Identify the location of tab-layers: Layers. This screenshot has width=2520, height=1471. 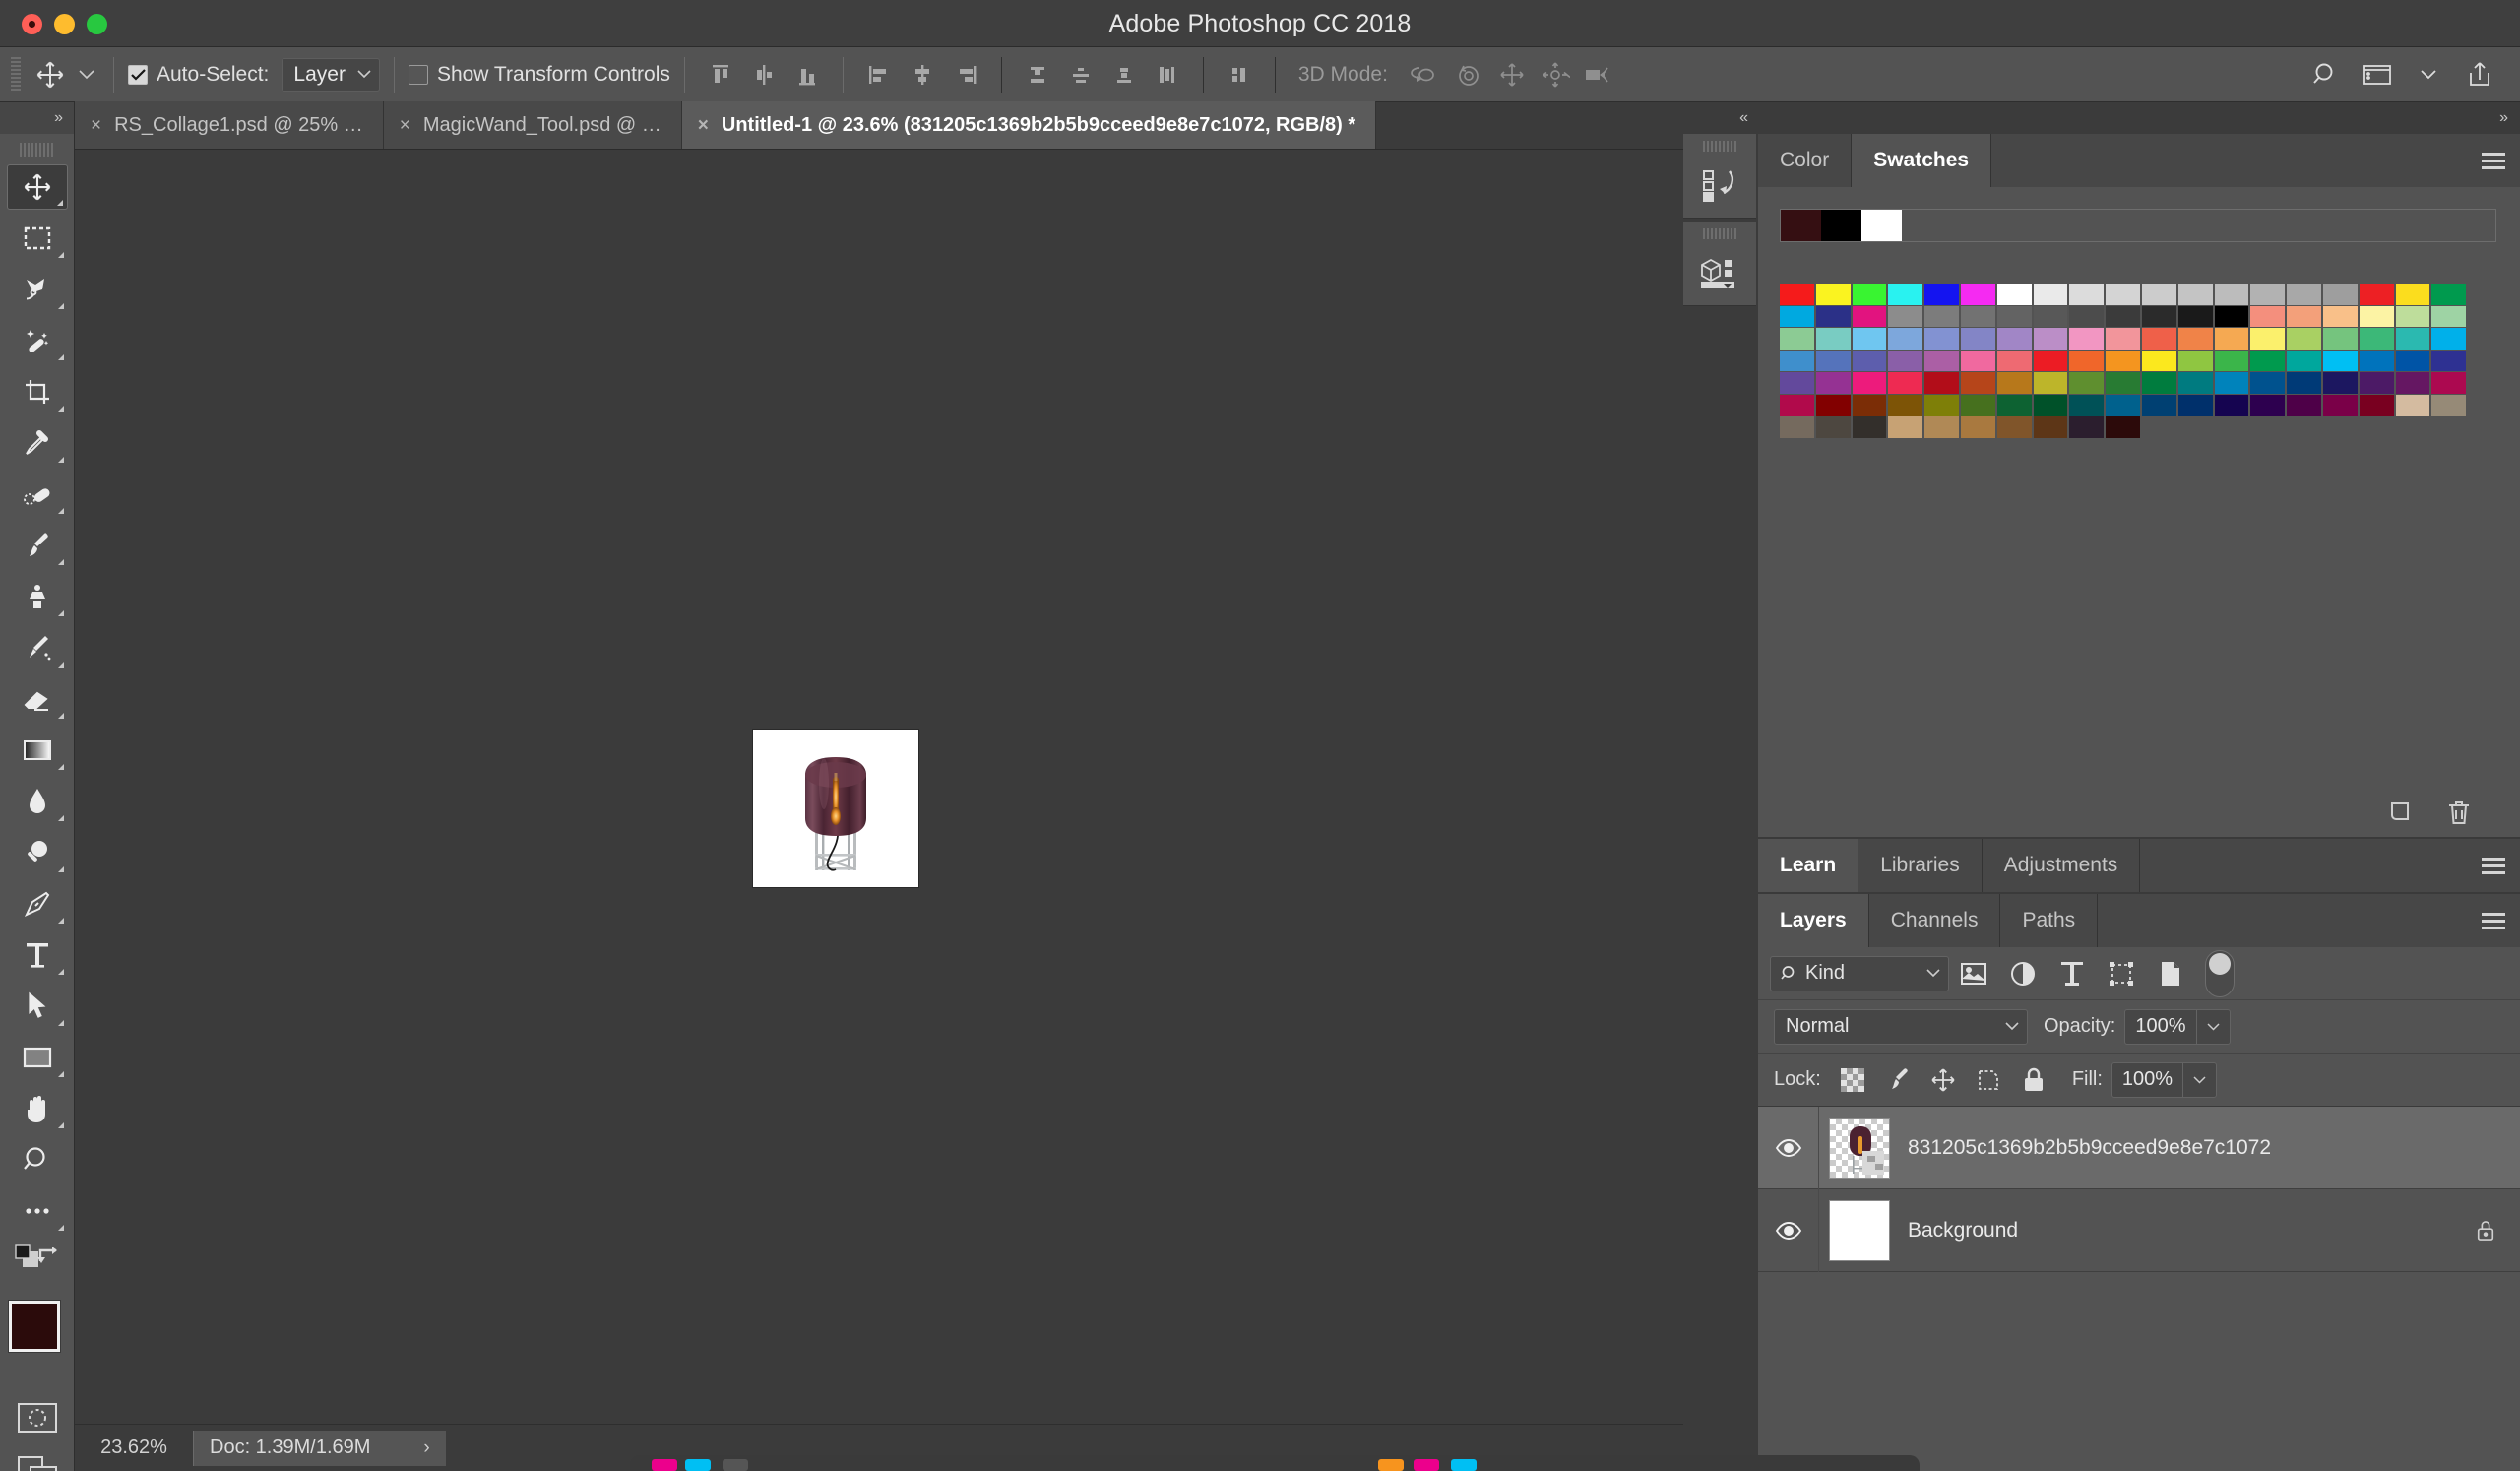
(1813, 920).